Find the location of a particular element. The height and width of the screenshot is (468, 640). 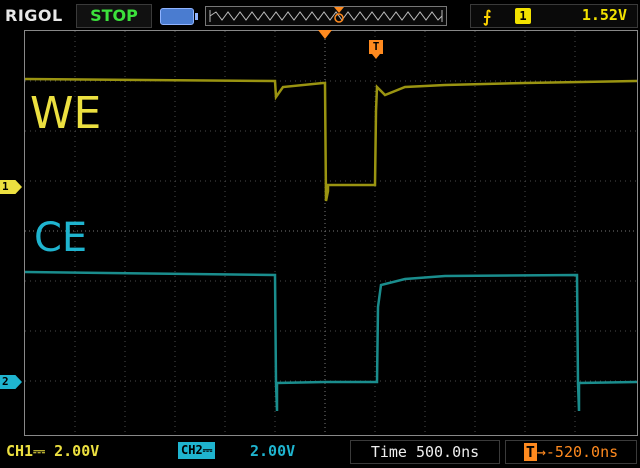

memory-waveform-icon is located at coordinates (326, 15).